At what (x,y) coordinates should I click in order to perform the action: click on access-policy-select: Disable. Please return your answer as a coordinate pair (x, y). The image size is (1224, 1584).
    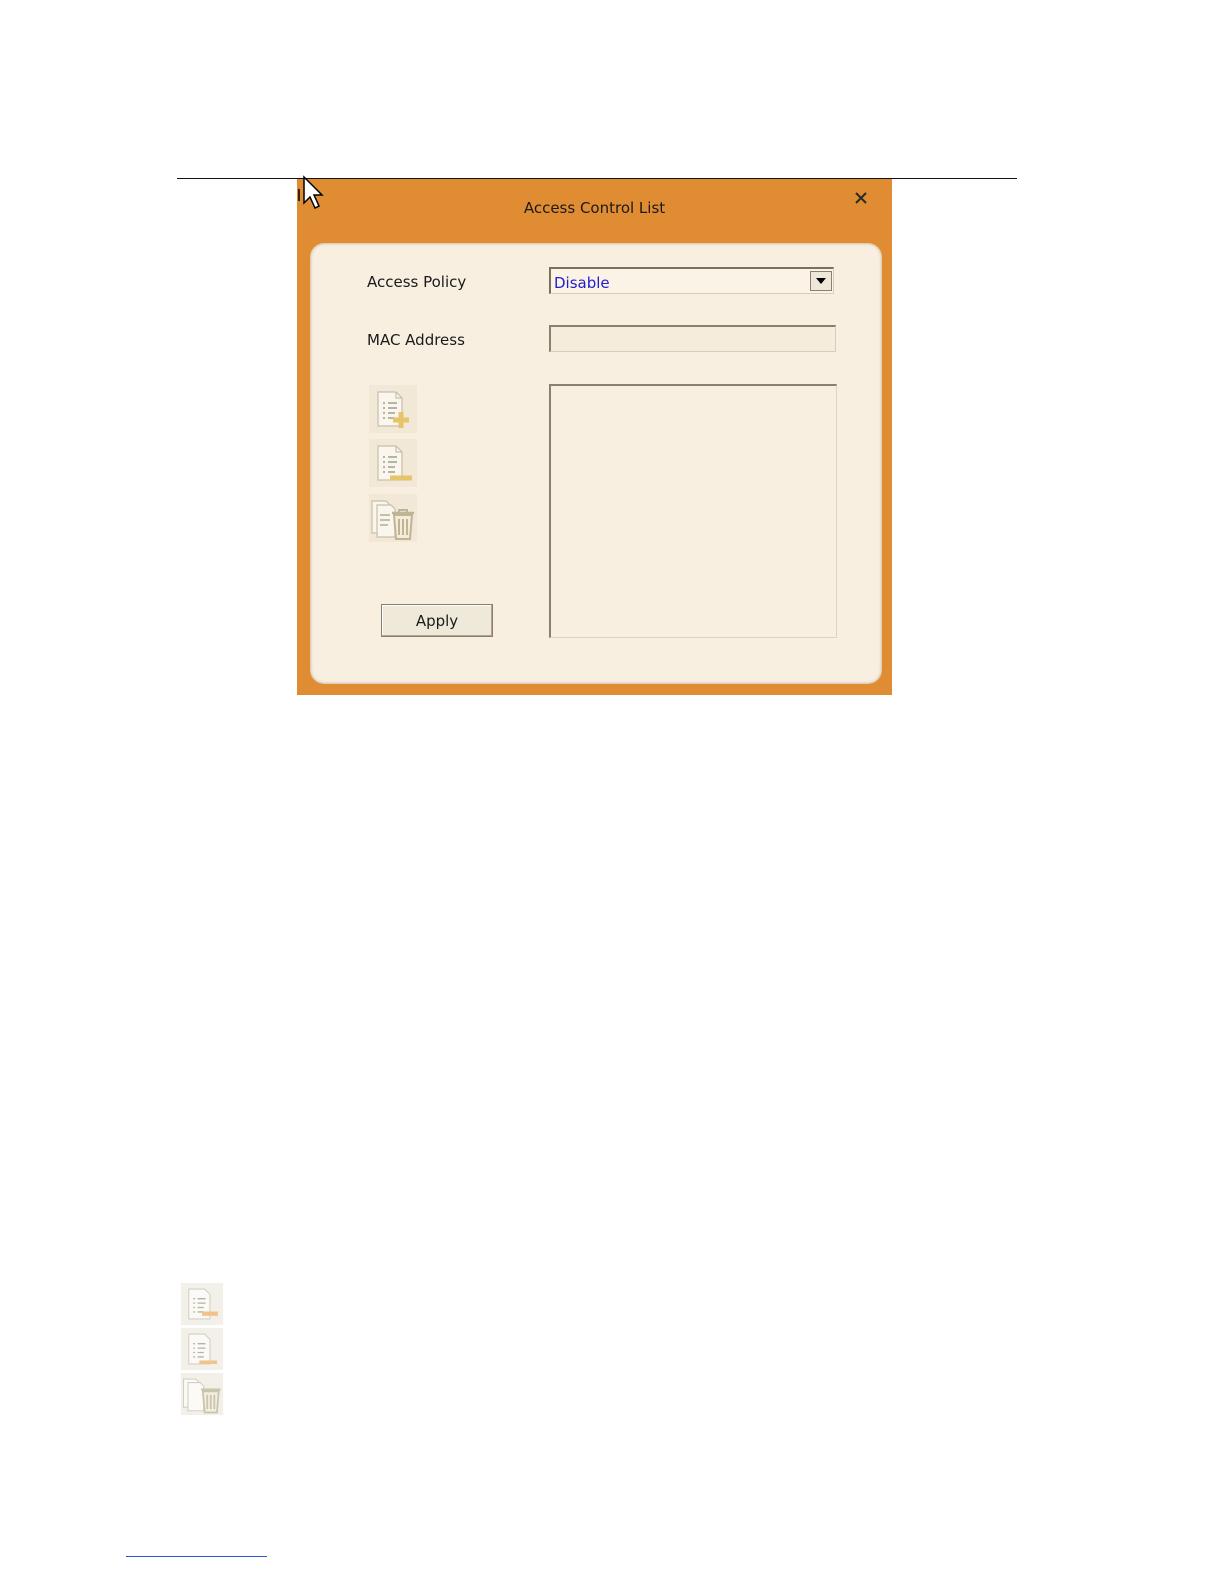
    Looking at the image, I should click on (691, 280).